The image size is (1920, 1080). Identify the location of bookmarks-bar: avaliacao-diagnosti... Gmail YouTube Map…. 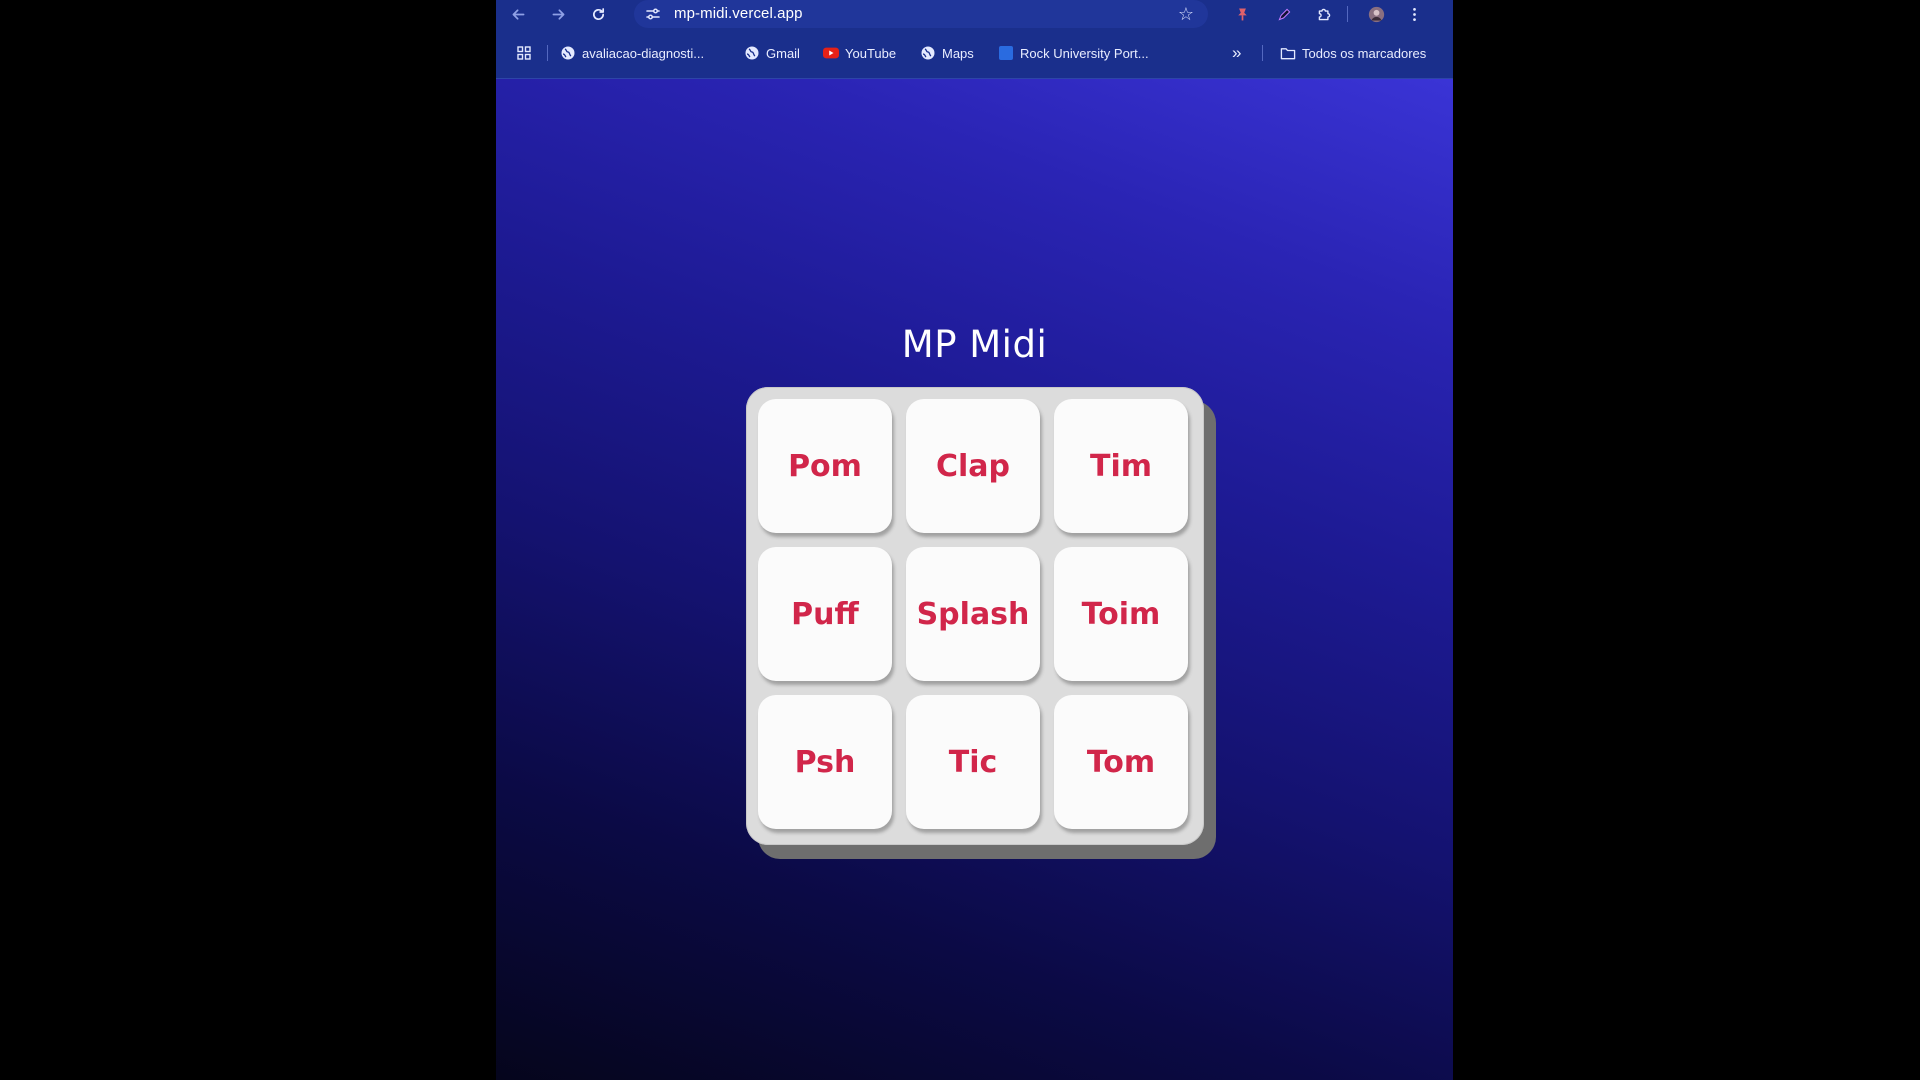
(974, 53).